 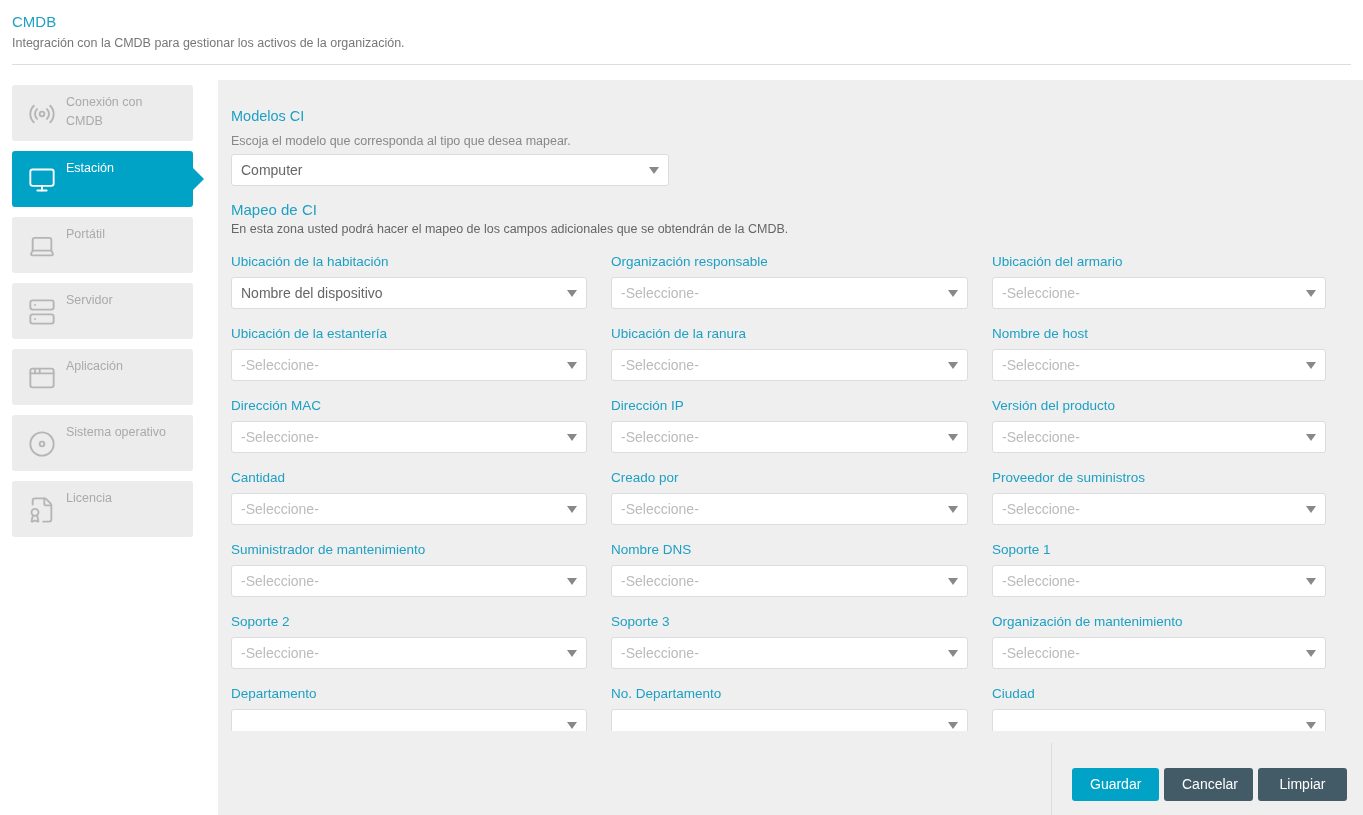 I want to click on monitor-icon, so click(x=42, y=180).